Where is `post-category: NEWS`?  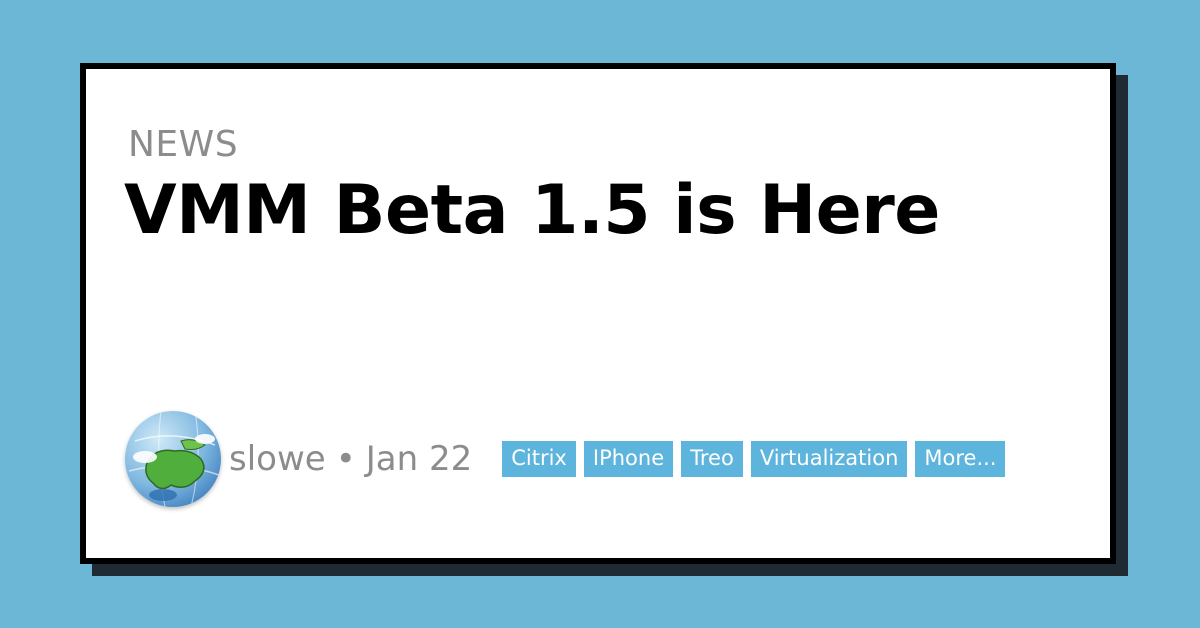
post-category: NEWS is located at coordinates (183, 144).